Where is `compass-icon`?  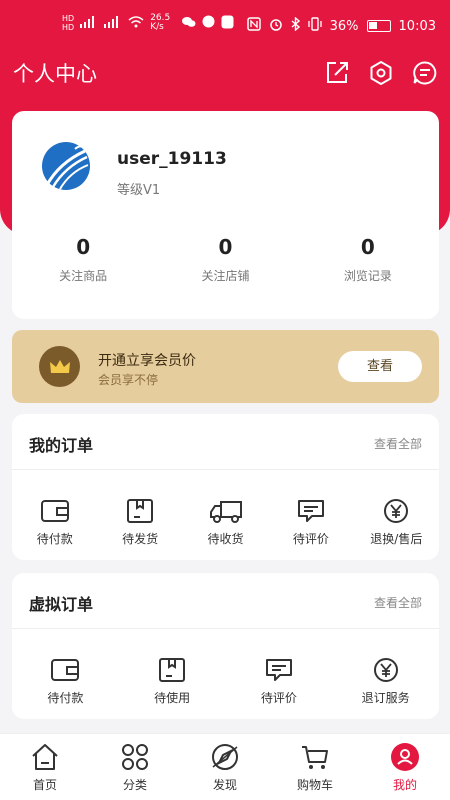
compass-icon is located at coordinates (225, 757).